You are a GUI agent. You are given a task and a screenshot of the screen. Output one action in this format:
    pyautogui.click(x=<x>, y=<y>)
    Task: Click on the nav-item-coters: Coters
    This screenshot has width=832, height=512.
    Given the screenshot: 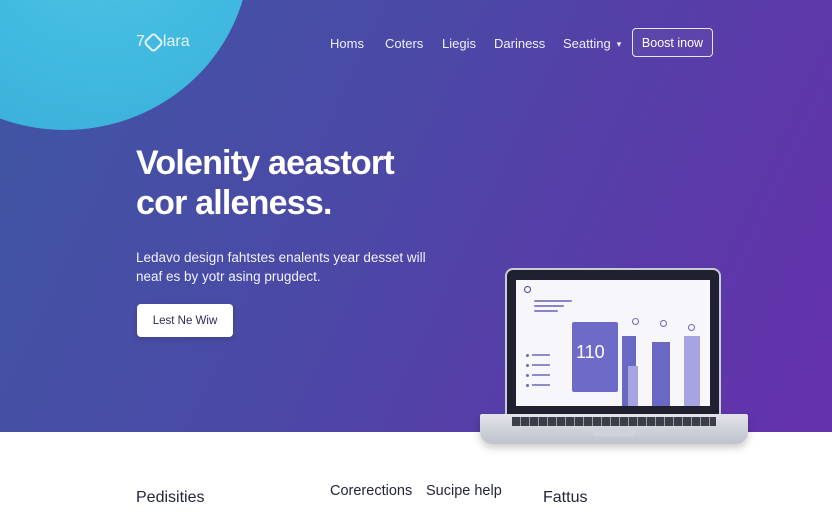 What is the action you would take?
    pyautogui.click(x=413, y=43)
    